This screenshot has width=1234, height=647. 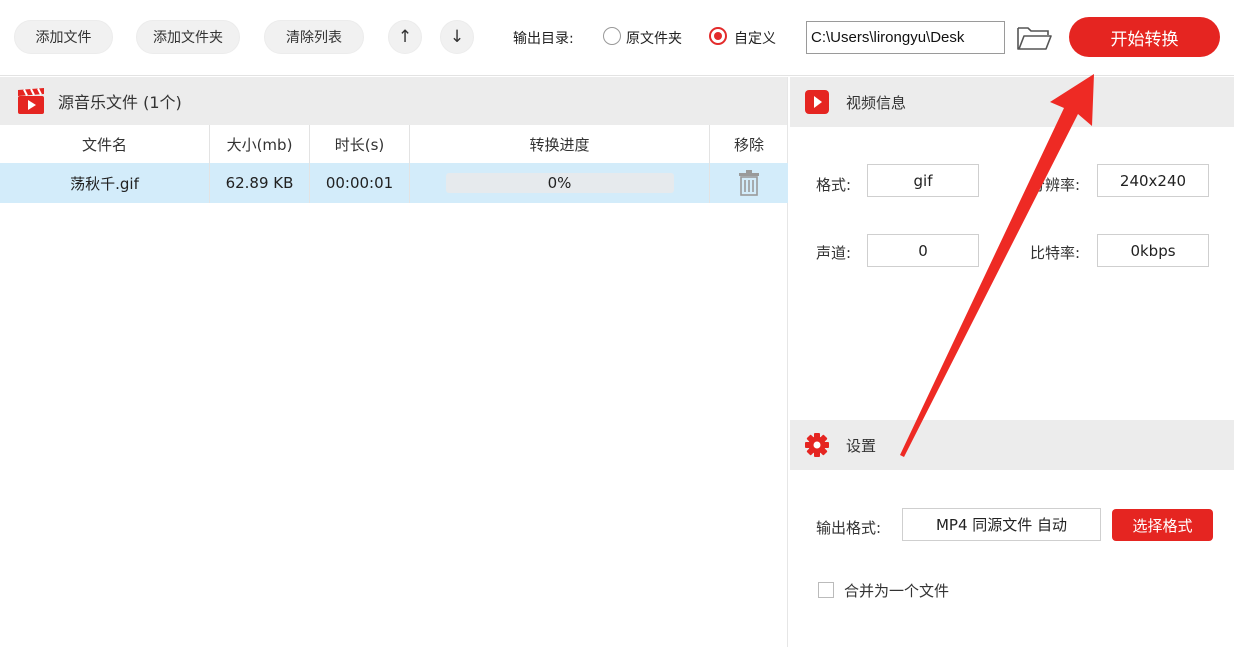 I want to click on merge-checkbox-label: 合并为一个文件, so click(x=897, y=591).